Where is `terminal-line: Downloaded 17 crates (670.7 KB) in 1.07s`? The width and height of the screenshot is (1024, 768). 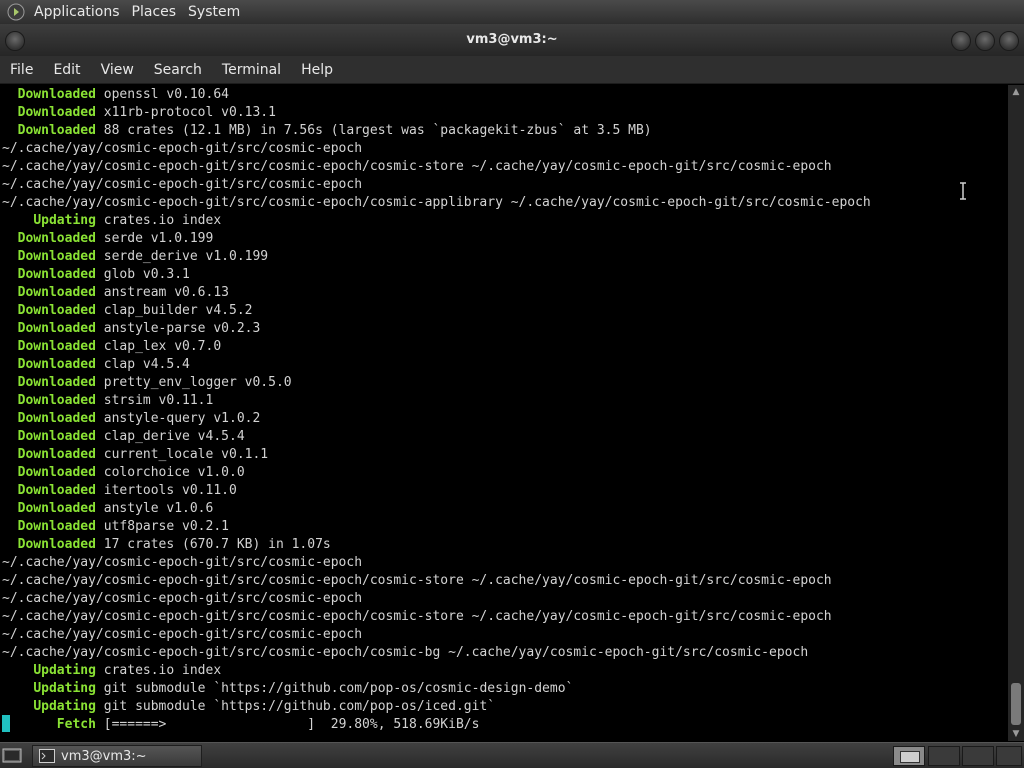 terminal-line: Downloaded 17 crates (670.7 KB) in 1.07s is located at coordinates (166, 545).